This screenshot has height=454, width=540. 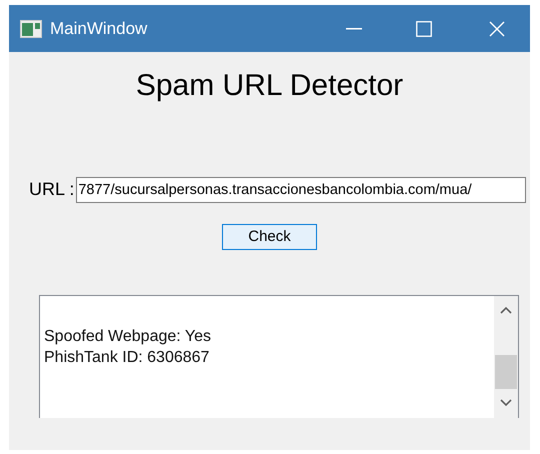 I want to click on scrollbar, so click(x=506, y=357).